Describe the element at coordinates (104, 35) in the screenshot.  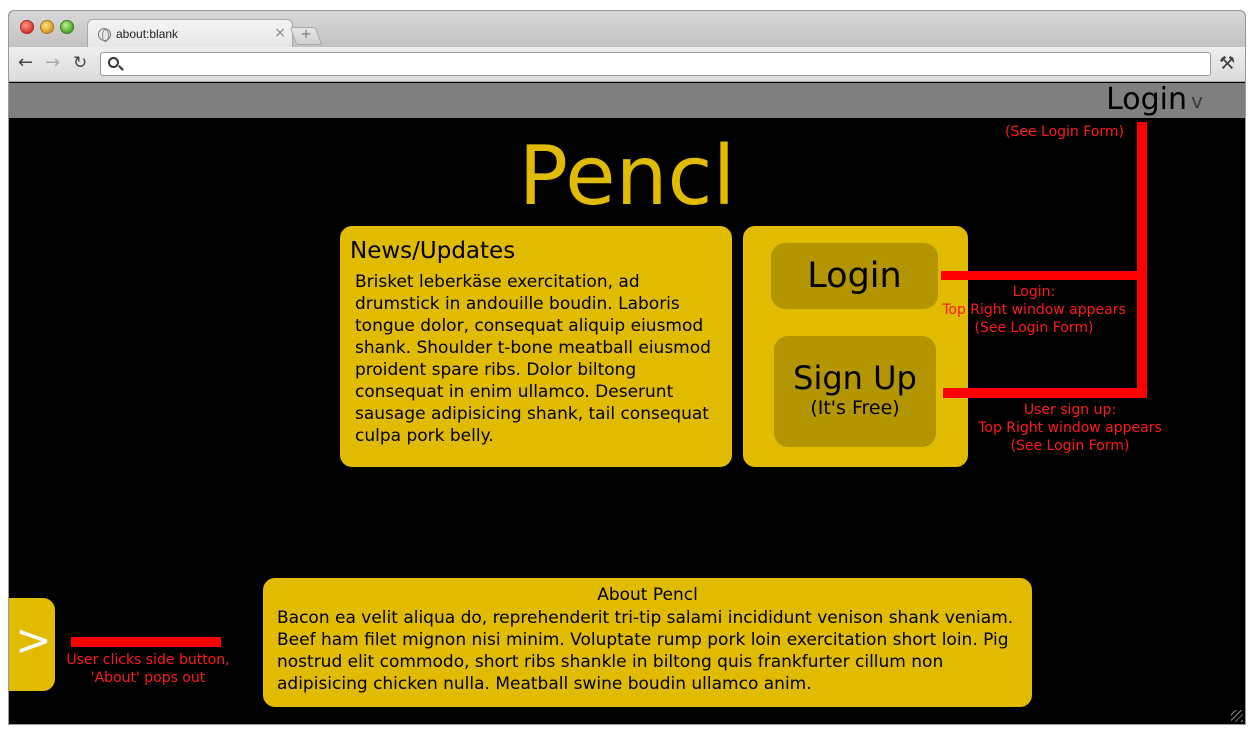
I see `globe-icon` at that location.